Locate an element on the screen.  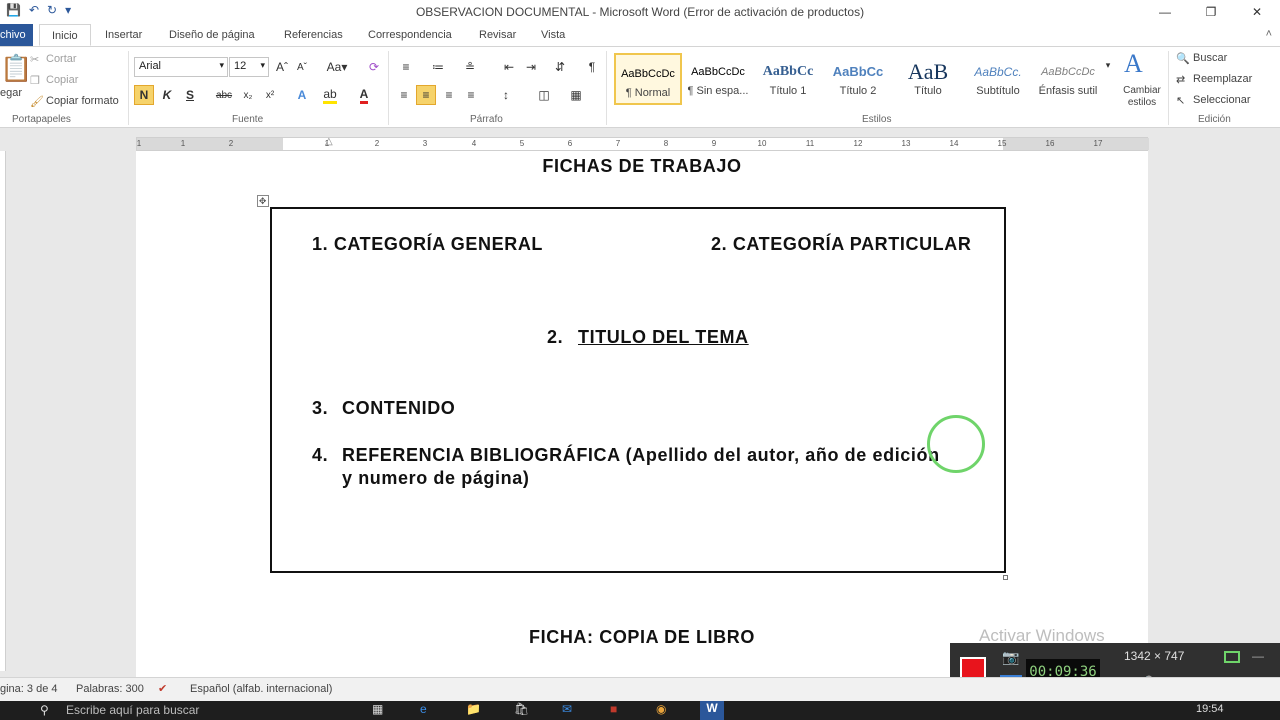
font-color-icon: A is located at coordinates (364, 95).